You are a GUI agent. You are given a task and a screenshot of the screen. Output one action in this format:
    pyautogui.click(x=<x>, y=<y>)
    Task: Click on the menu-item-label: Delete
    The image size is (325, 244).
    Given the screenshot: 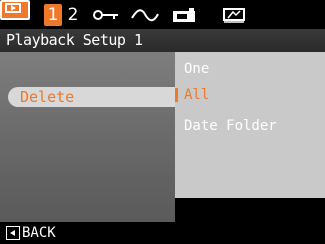 What is the action you would take?
    pyautogui.click(x=47, y=97)
    